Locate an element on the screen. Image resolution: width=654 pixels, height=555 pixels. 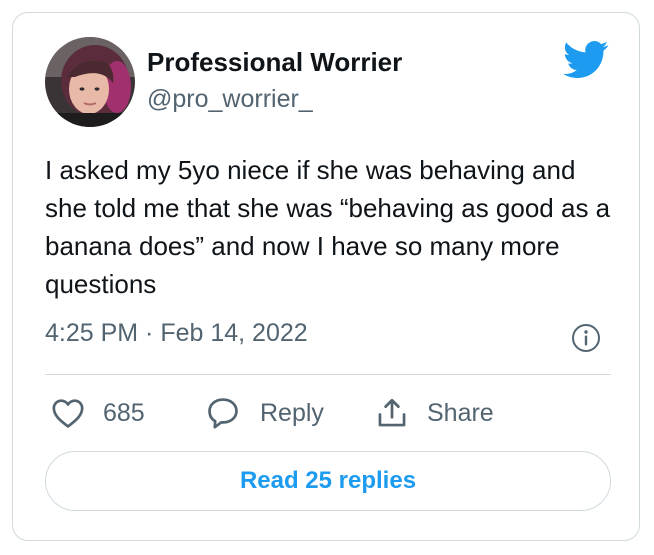
share-icon is located at coordinates (392, 413).